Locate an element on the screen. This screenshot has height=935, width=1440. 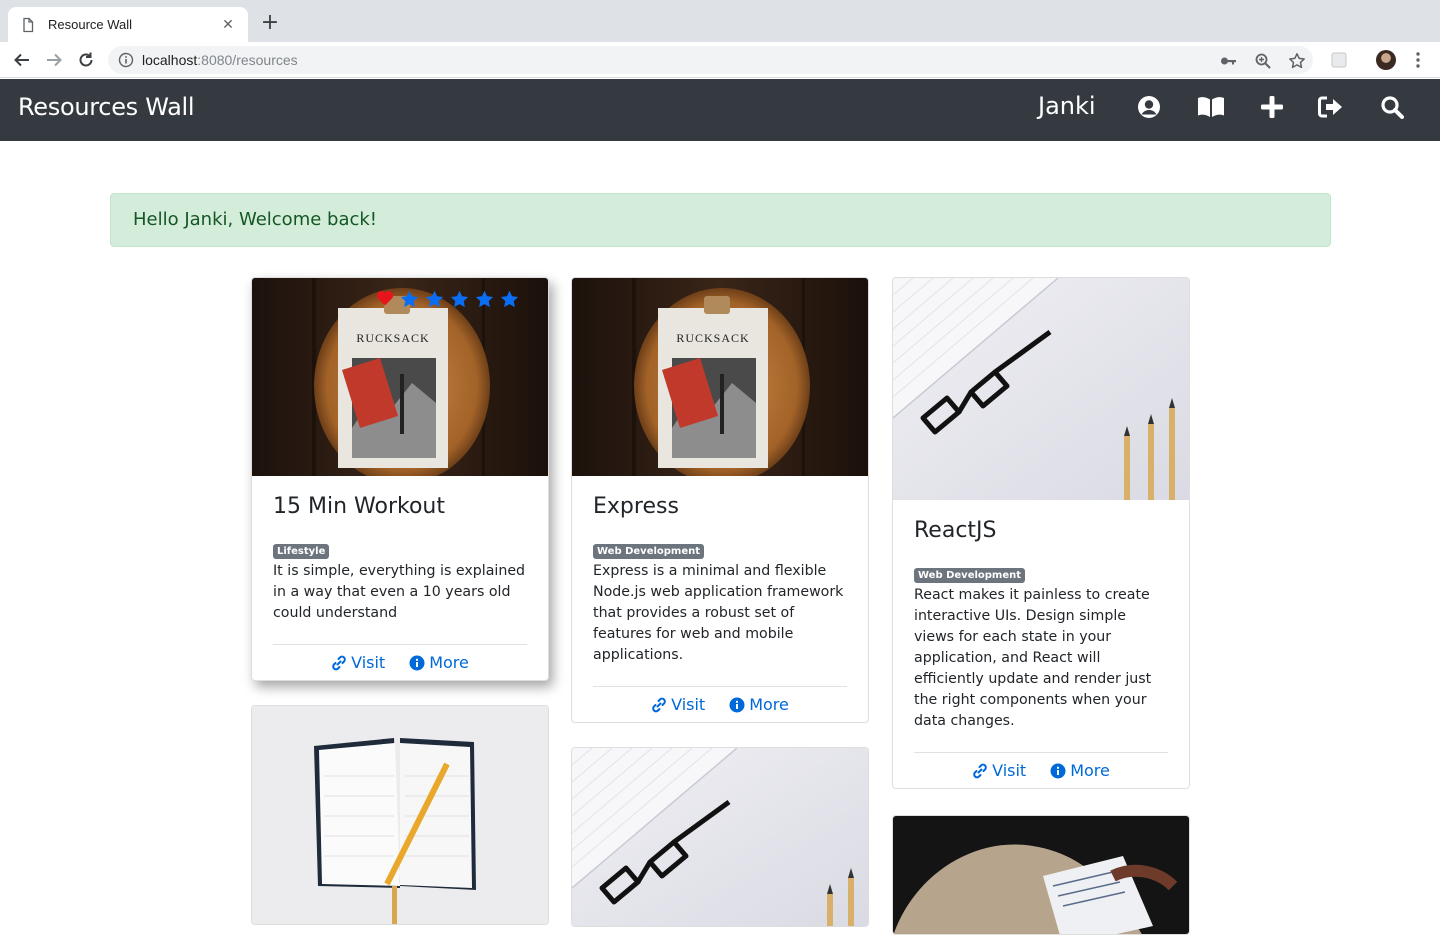
browser-toolbar: localhost:8080/resources is located at coordinates (720, 60).